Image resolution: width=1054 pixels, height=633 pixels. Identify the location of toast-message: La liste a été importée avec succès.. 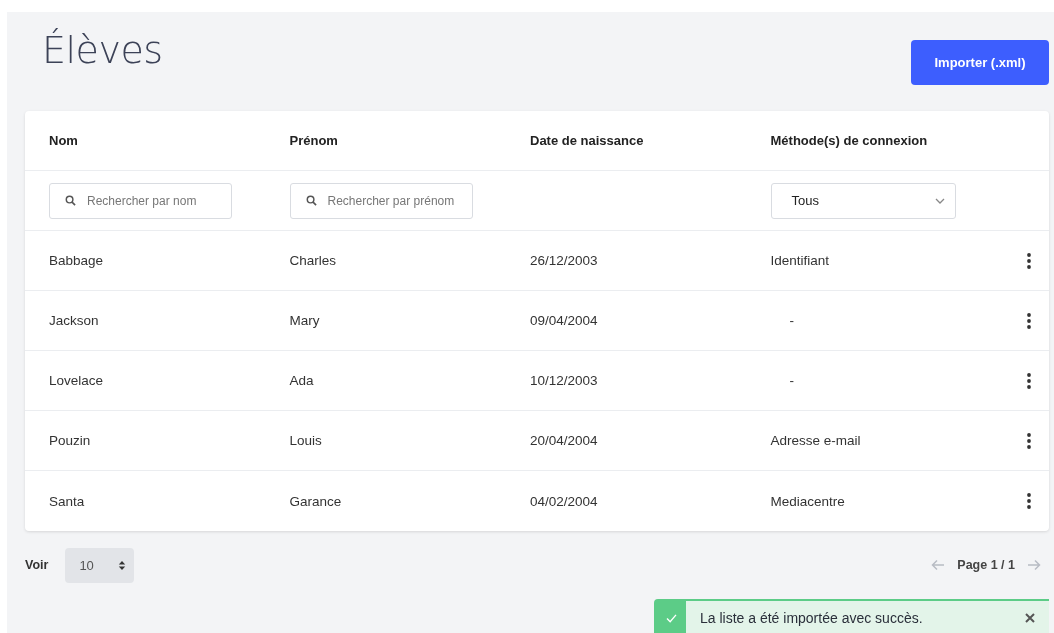
(811, 618).